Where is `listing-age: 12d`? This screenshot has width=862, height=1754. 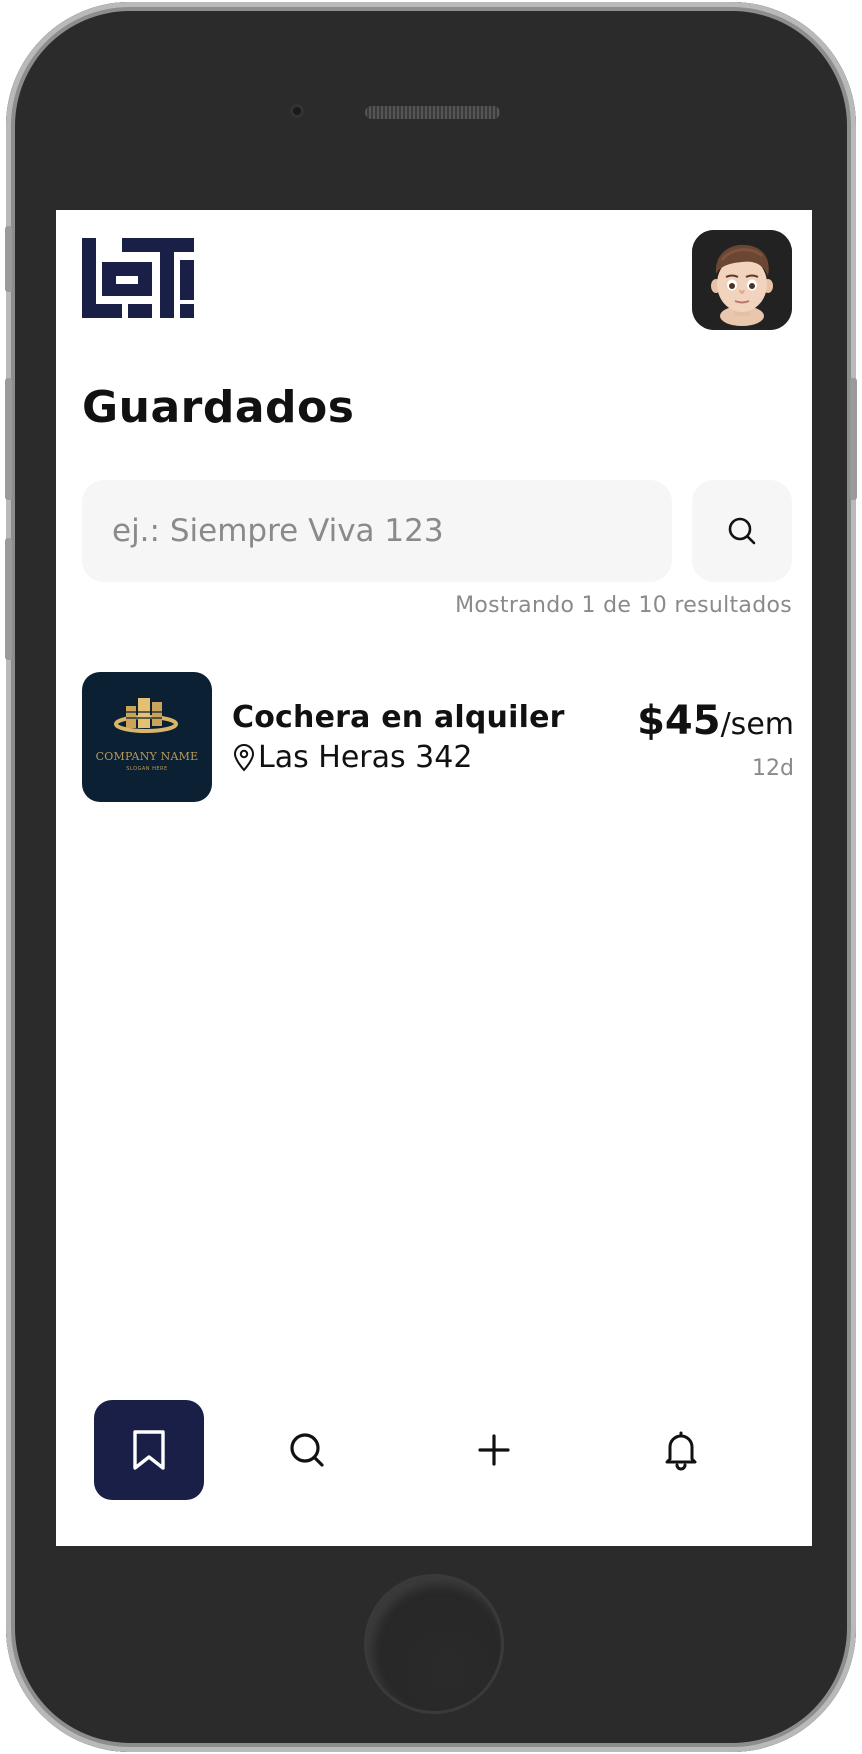 listing-age: 12d is located at coordinates (773, 768).